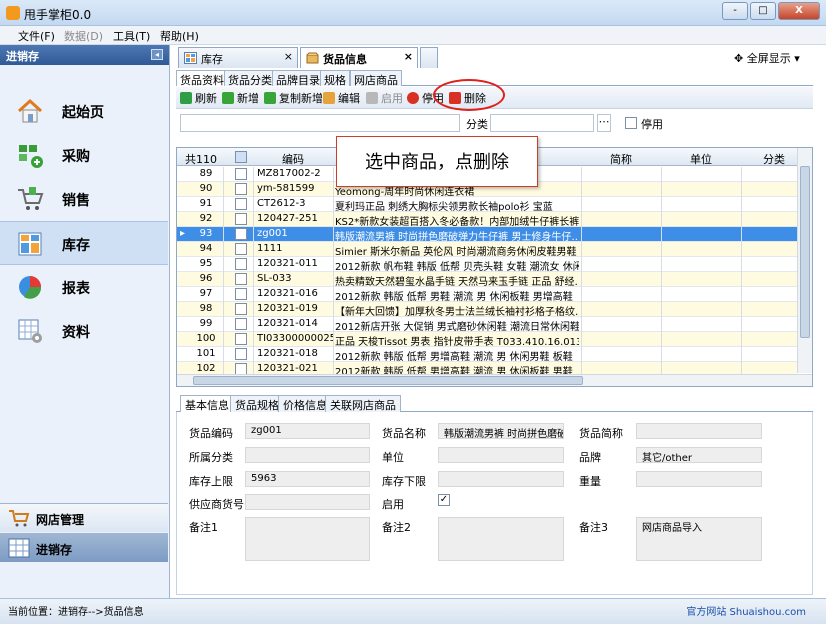 This screenshot has width=826, height=624. I want to click on tab-spec: 规格, so click(335, 78).